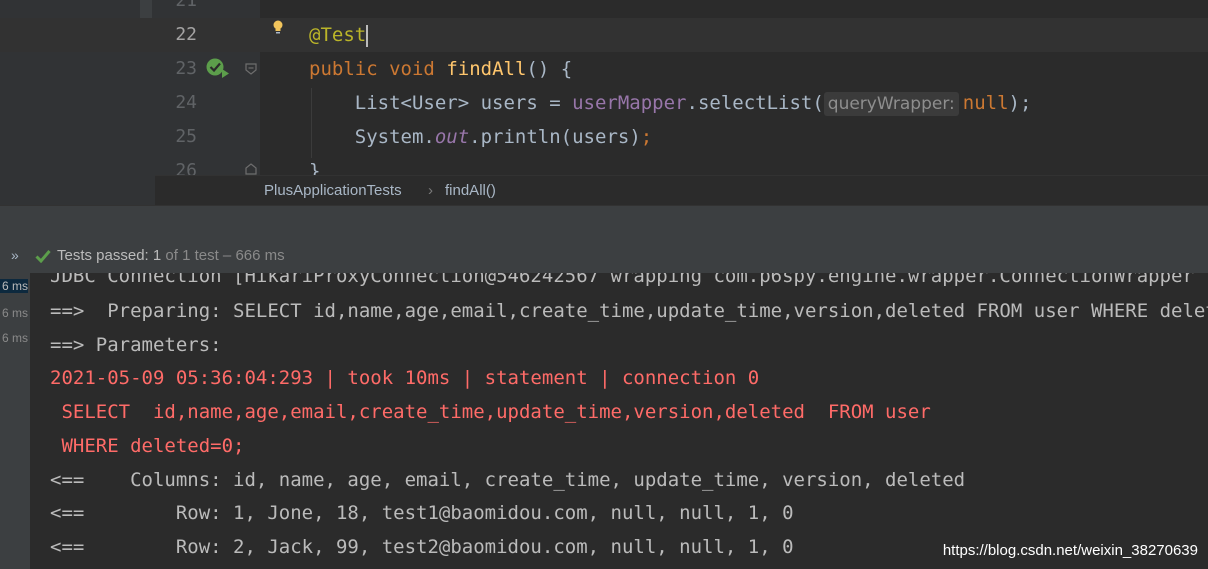 This screenshot has width=1208, height=569. Describe the element at coordinates (15, 255) in the screenshot. I see `expand-toolbar-button: »` at that location.